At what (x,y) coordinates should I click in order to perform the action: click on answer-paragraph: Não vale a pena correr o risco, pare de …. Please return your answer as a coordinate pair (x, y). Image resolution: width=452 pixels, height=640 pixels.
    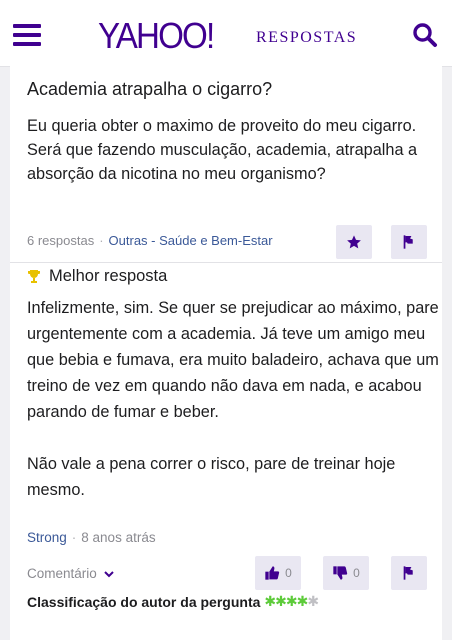
    Looking at the image, I should click on (211, 477).